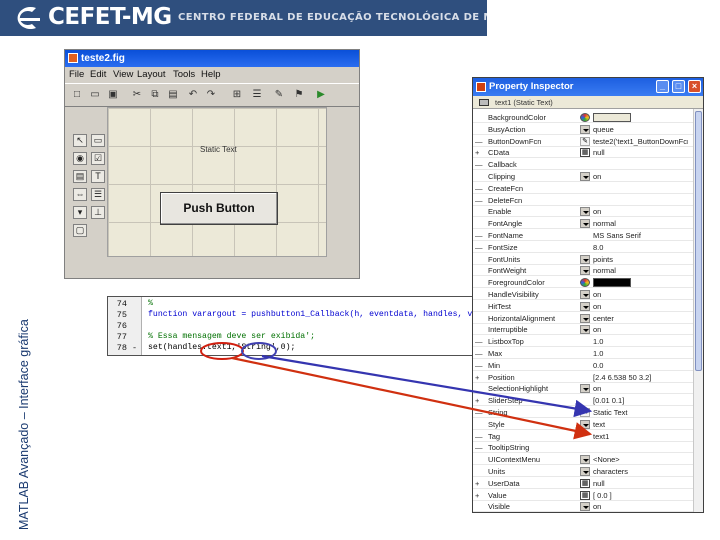 This screenshot has height=540, width=720. I want to click on panel-icon: ▢, so click(80, 230).